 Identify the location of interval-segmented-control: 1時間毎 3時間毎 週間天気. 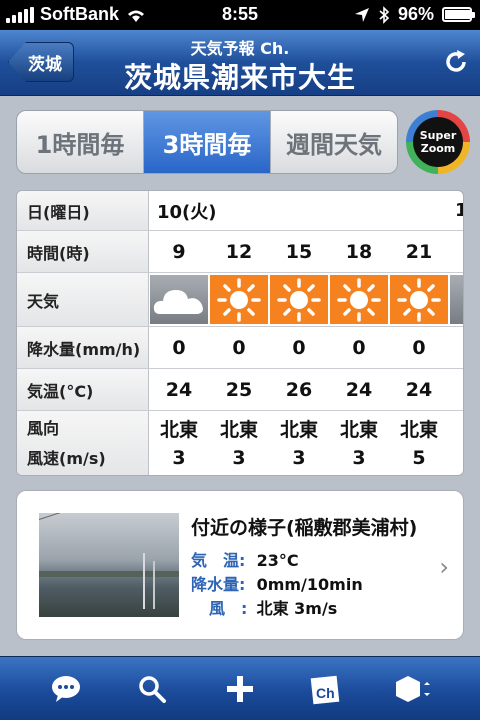
(207, 142).